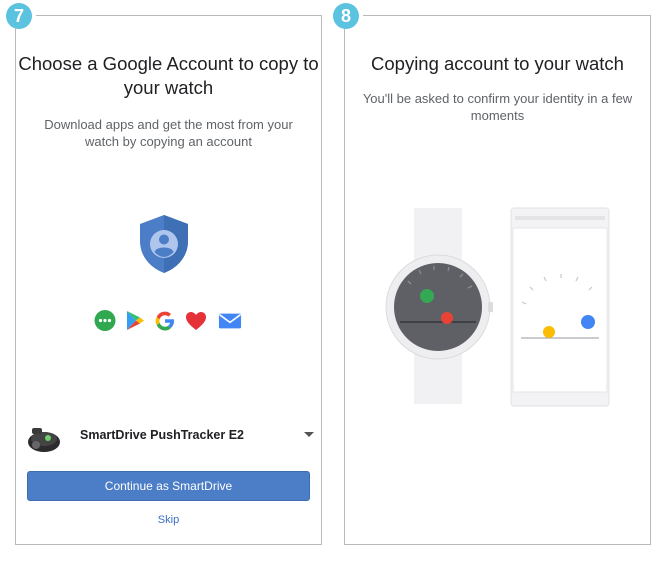 This screenshot has height=565, width=666. I want to click on skip-link: Skip, so click(168, 520).